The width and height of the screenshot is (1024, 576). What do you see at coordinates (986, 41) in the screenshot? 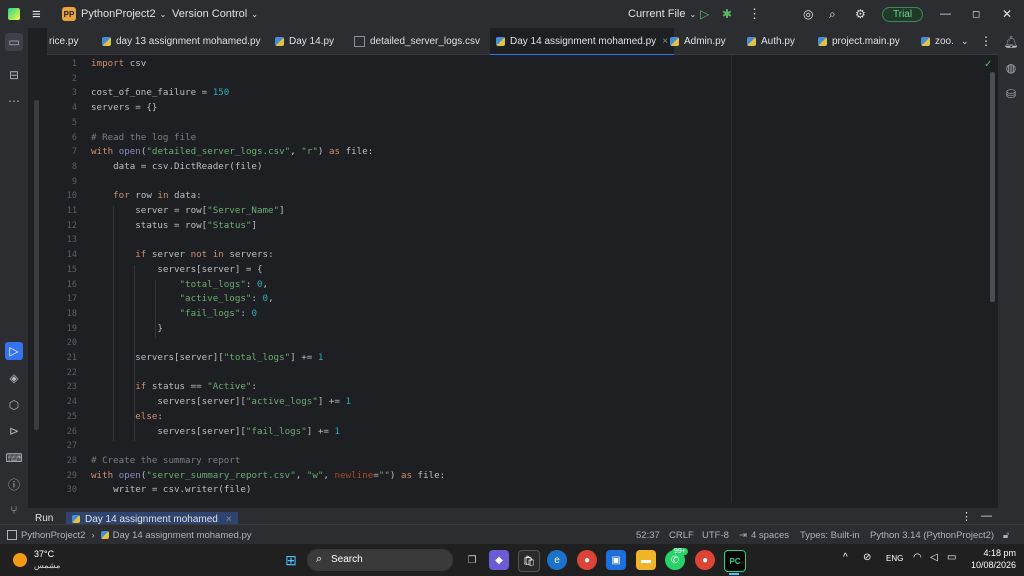
I see `tab-more-icon: ⋮` at bounding box center [986, 41].